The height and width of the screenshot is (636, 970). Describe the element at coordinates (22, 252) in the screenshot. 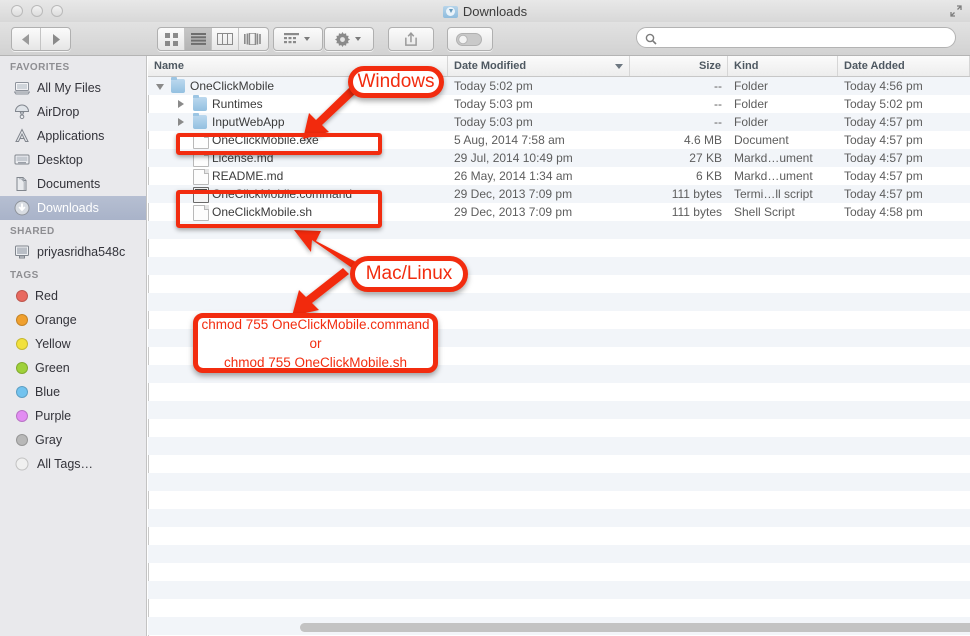

I see `shared-computer-icon` at that location.